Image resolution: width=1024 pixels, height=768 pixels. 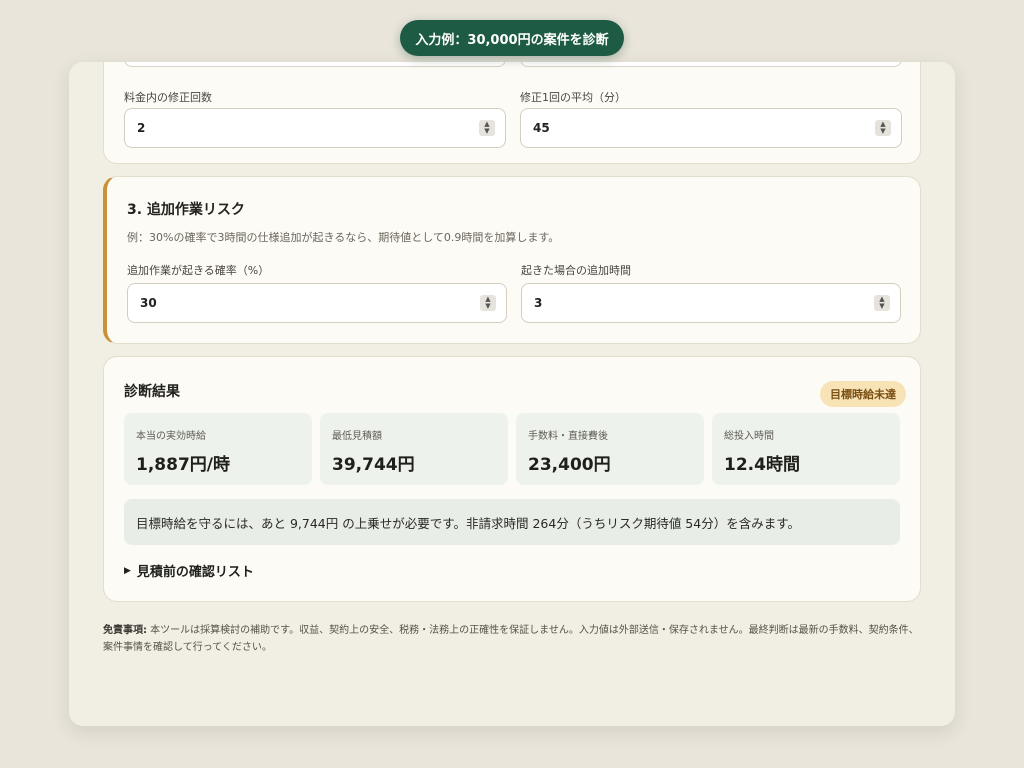 I want to click on stat-value: 39,744円, so click(x=373, y=465).